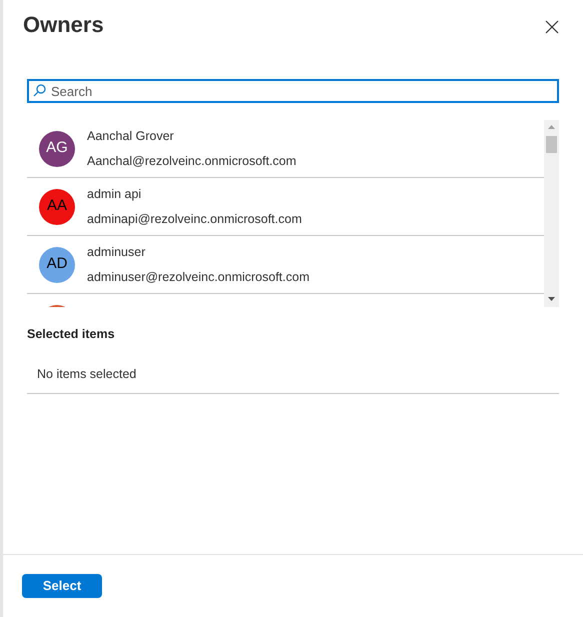 The width and height of the screenshot is (583, 617). I want to click on user-list-item: AA admin api adminapi@rezolveinc.onmicrosoft.com, so click(285, 207).